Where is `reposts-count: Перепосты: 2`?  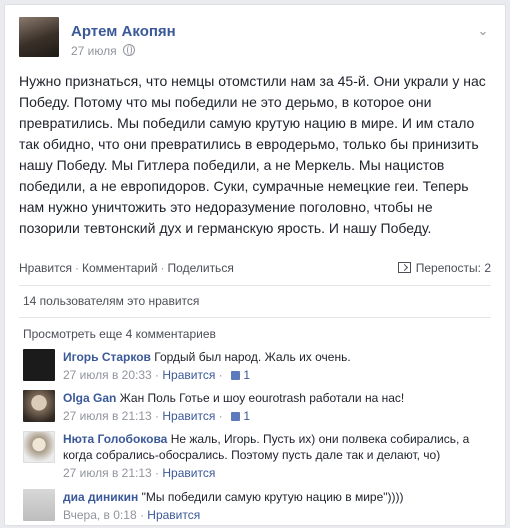 reposts-count: Перепосты: 2 is located at coordinates (444, 268).